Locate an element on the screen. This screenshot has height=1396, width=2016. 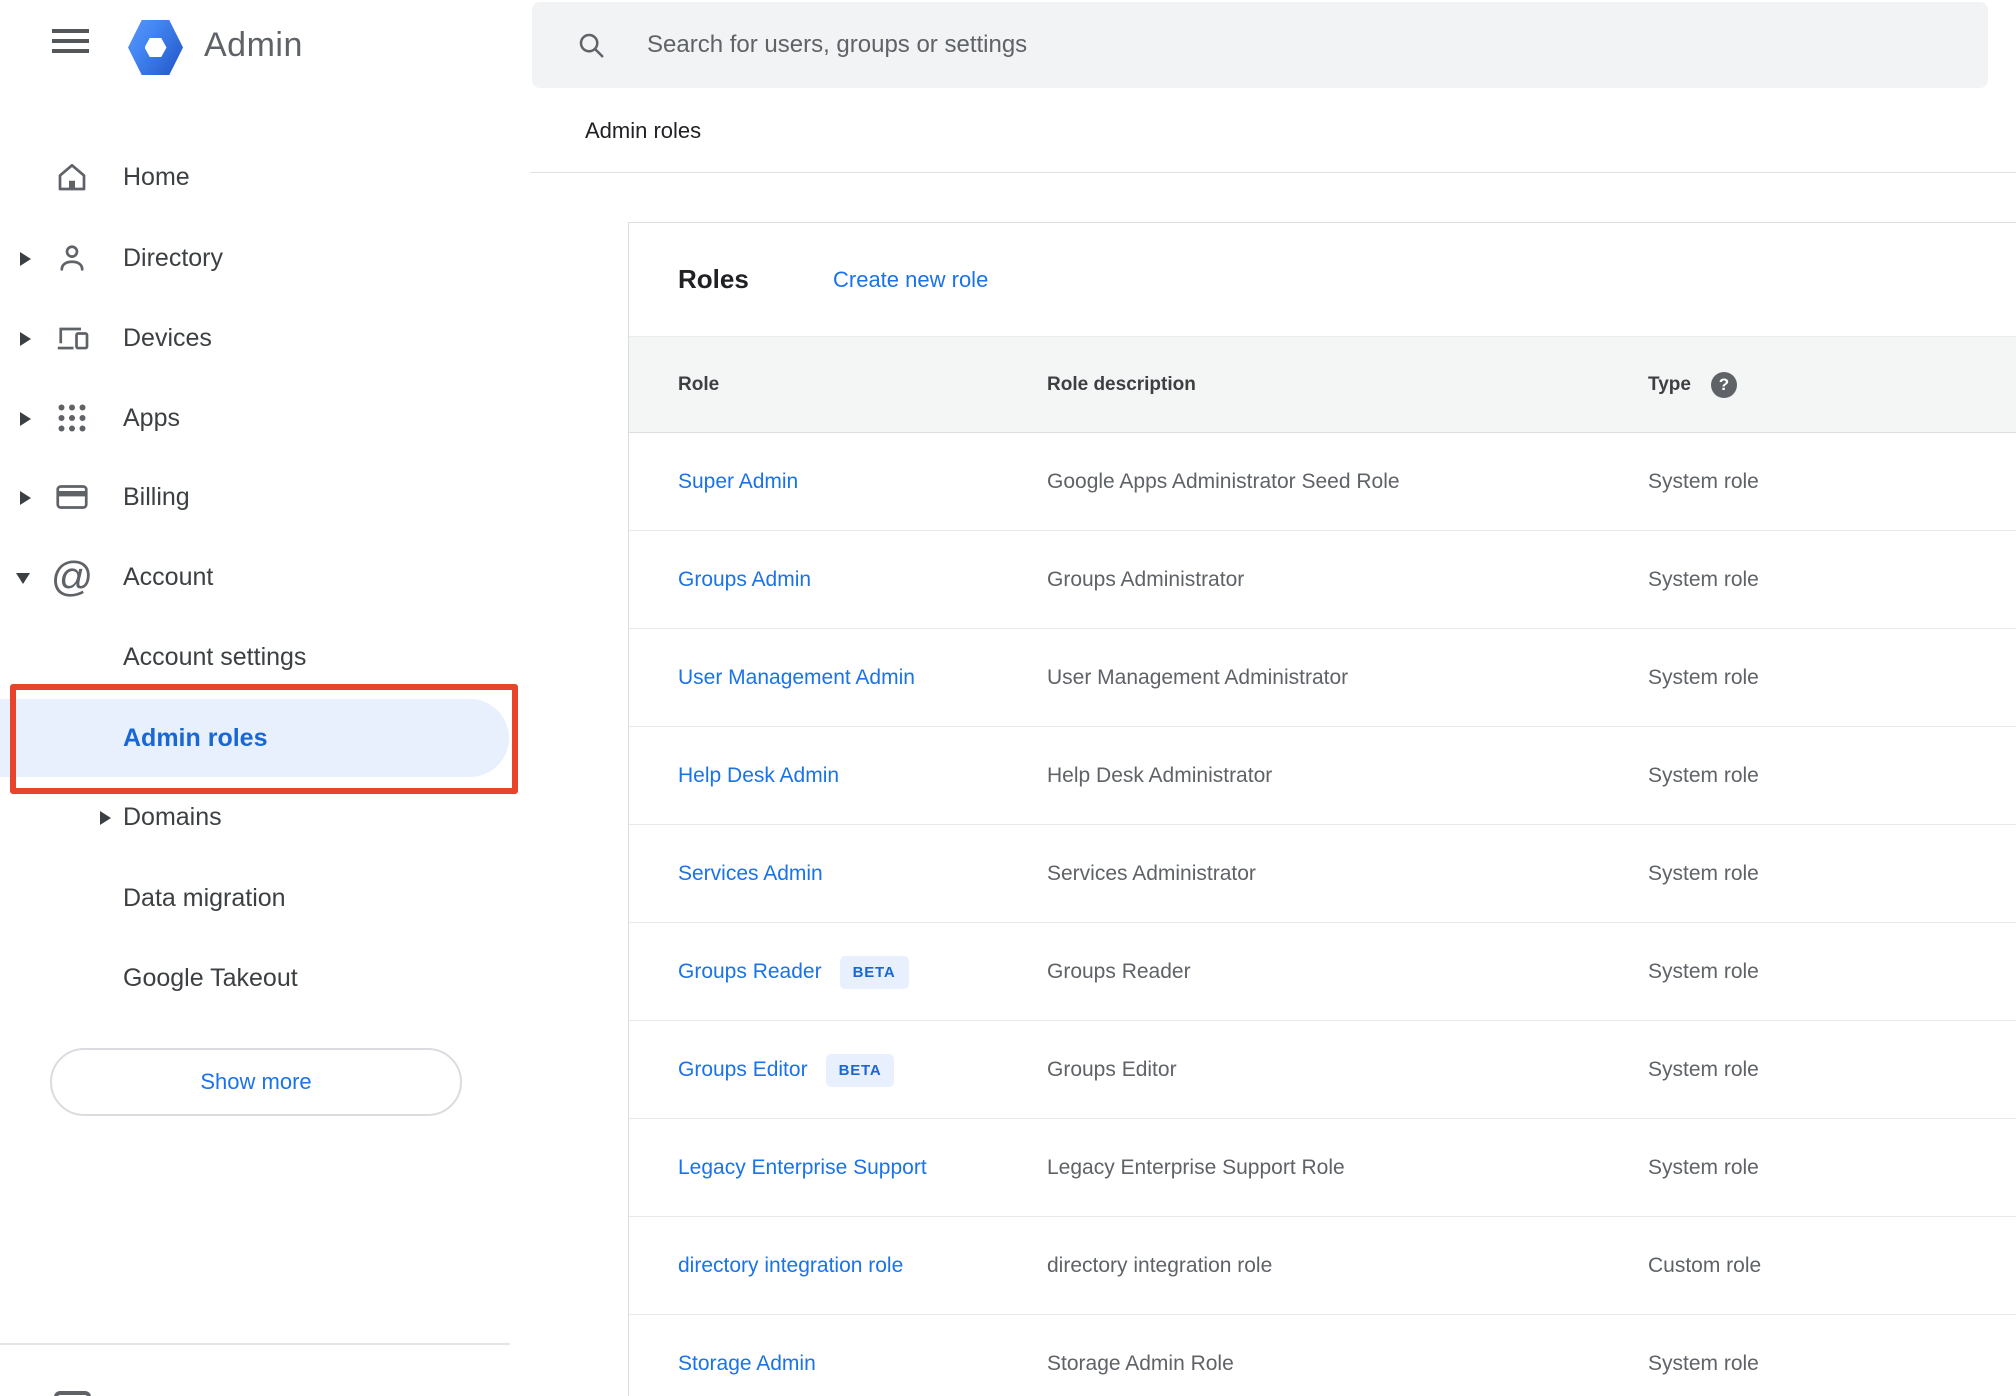
role-link: Services Admin is located at coordinates (750, 874).